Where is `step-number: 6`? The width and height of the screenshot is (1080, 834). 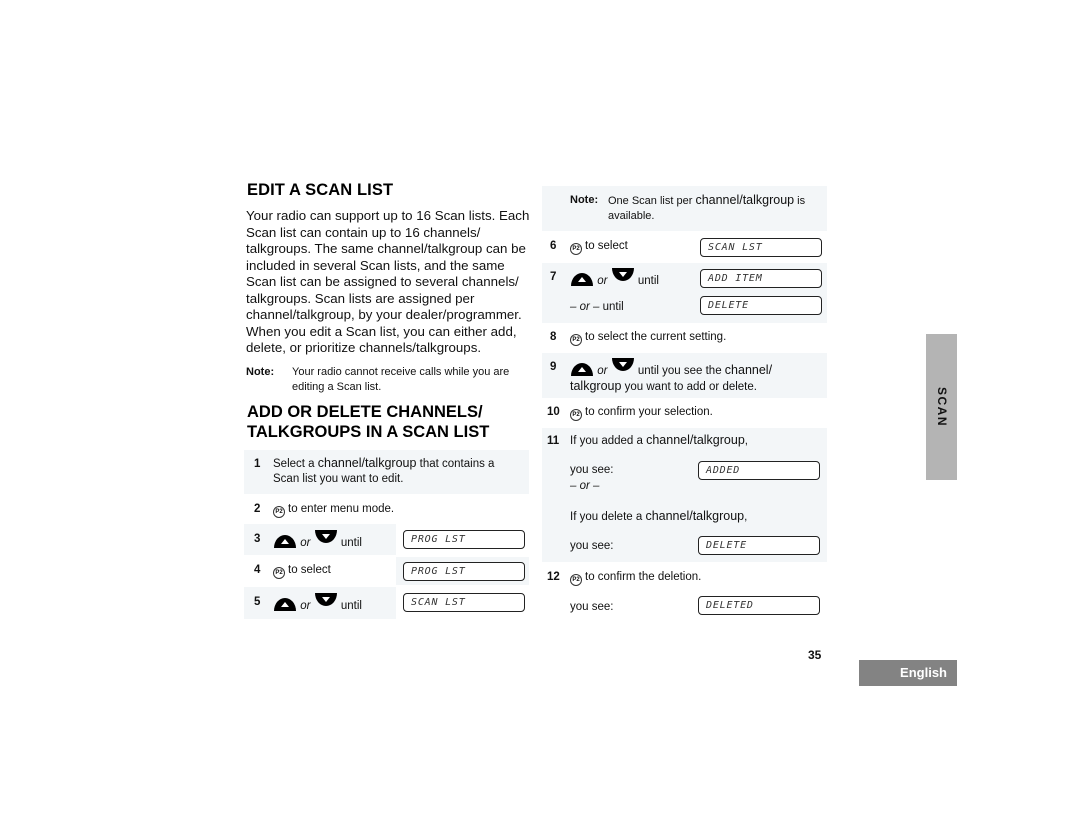 step-number: 6 is located at coordinates (553, 246).